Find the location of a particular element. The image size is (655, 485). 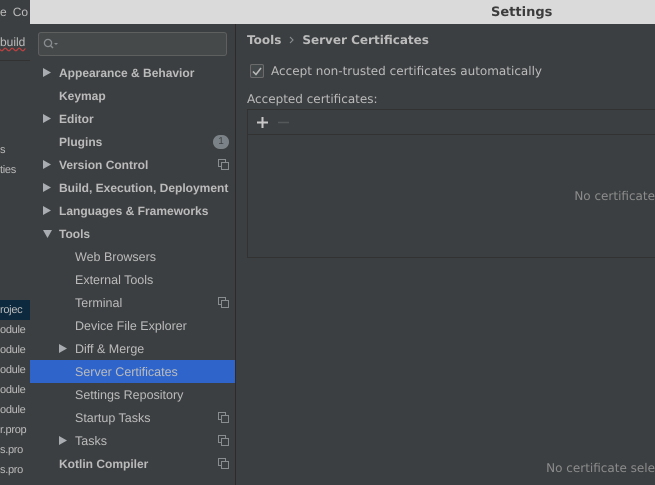

settings-tree-item: Build, Execution, Deployment is located at coordinates (132, 187).